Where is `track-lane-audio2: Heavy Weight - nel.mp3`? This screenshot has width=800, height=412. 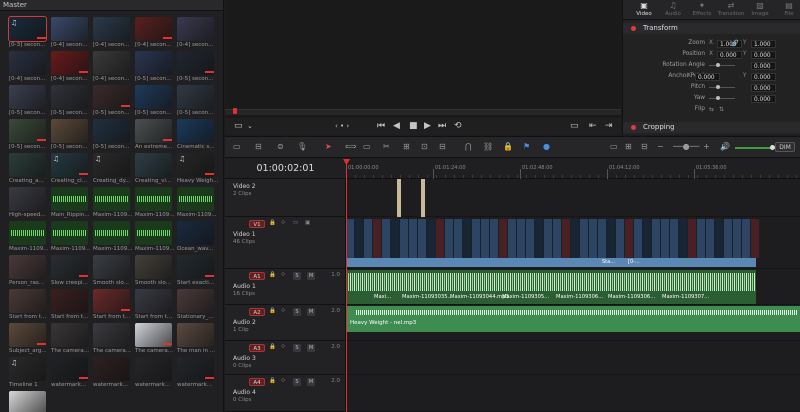
track-lane-audio2: Heavy Weight - nel.mp3 is located at coordinates (573, 323).